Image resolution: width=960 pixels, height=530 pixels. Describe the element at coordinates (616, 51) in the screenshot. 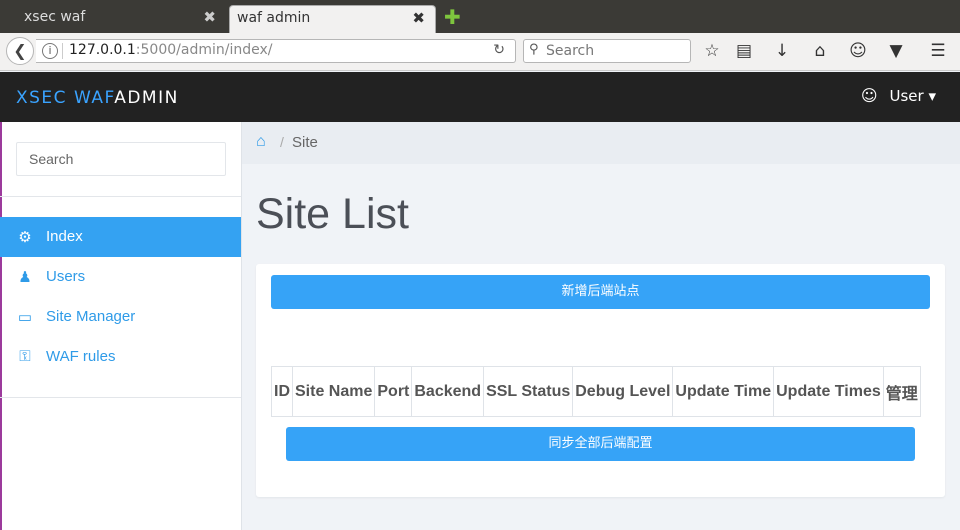

I see `browser-search-input` at that location.